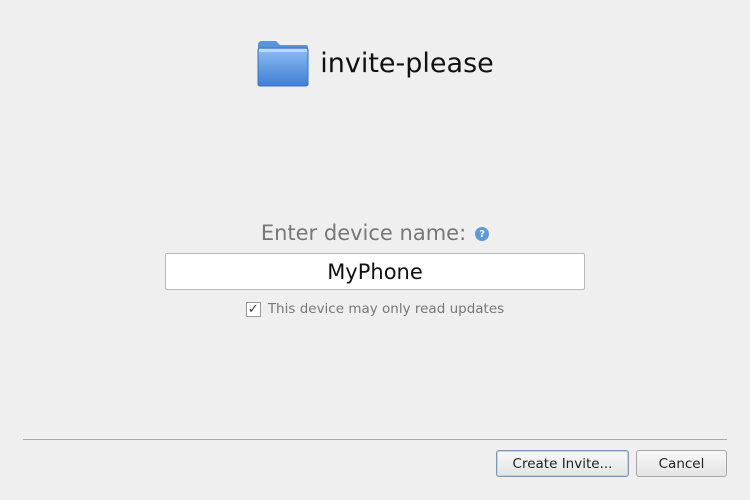  What do you see at coordinates (375, 271) in the screenshot?
I see `device-name-input` at bounding box center [375, 271].